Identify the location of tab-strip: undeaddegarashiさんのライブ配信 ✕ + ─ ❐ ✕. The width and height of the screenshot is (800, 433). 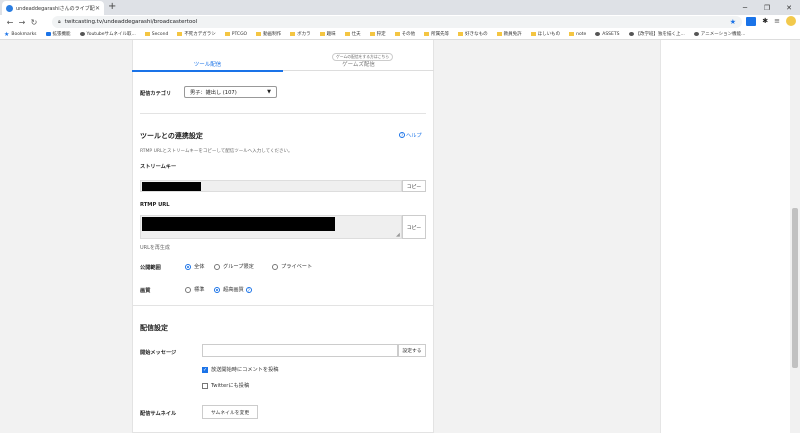
(400, 7).